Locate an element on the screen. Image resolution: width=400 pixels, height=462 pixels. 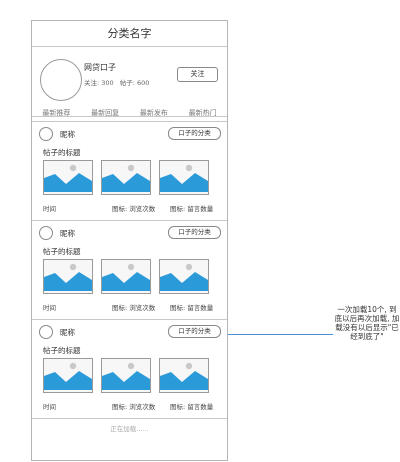
tab-latest-hot: 最新热门 is located at coordinates (202, 113).